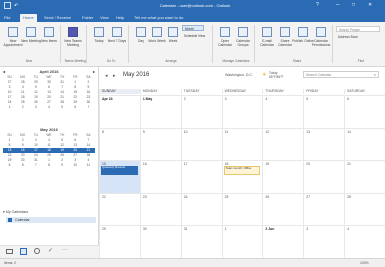 The image size is (385, 267). What do you see at coordinates (9, 251) in the screenshot?
I see `mail-icon` at bounding box center [9, 251].